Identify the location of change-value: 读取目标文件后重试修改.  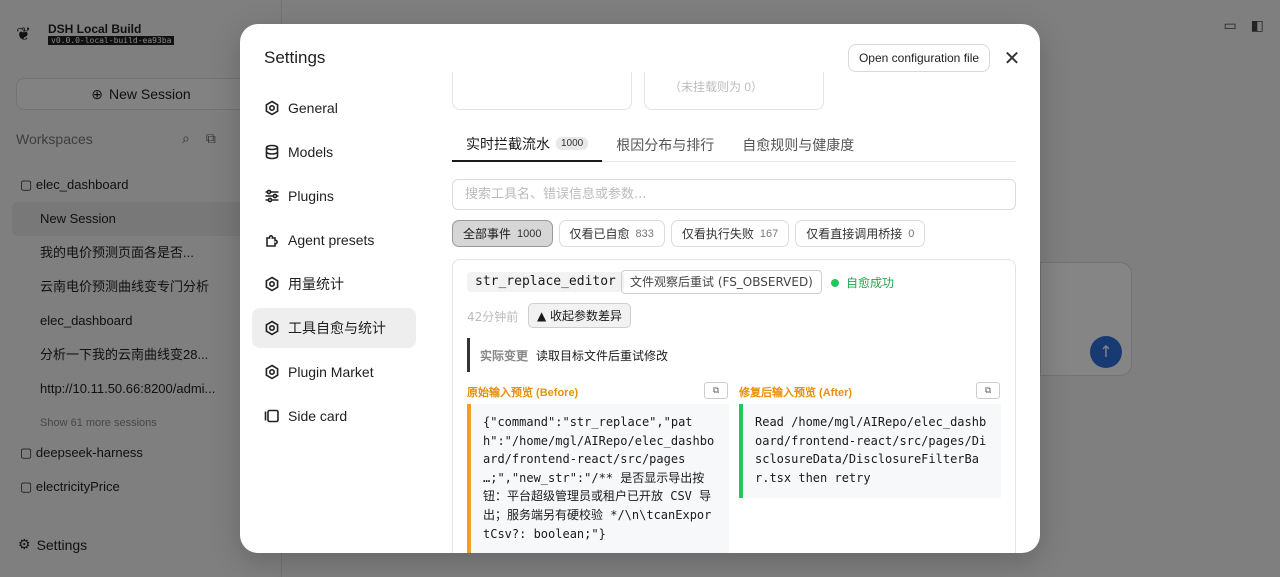
(602, 355).